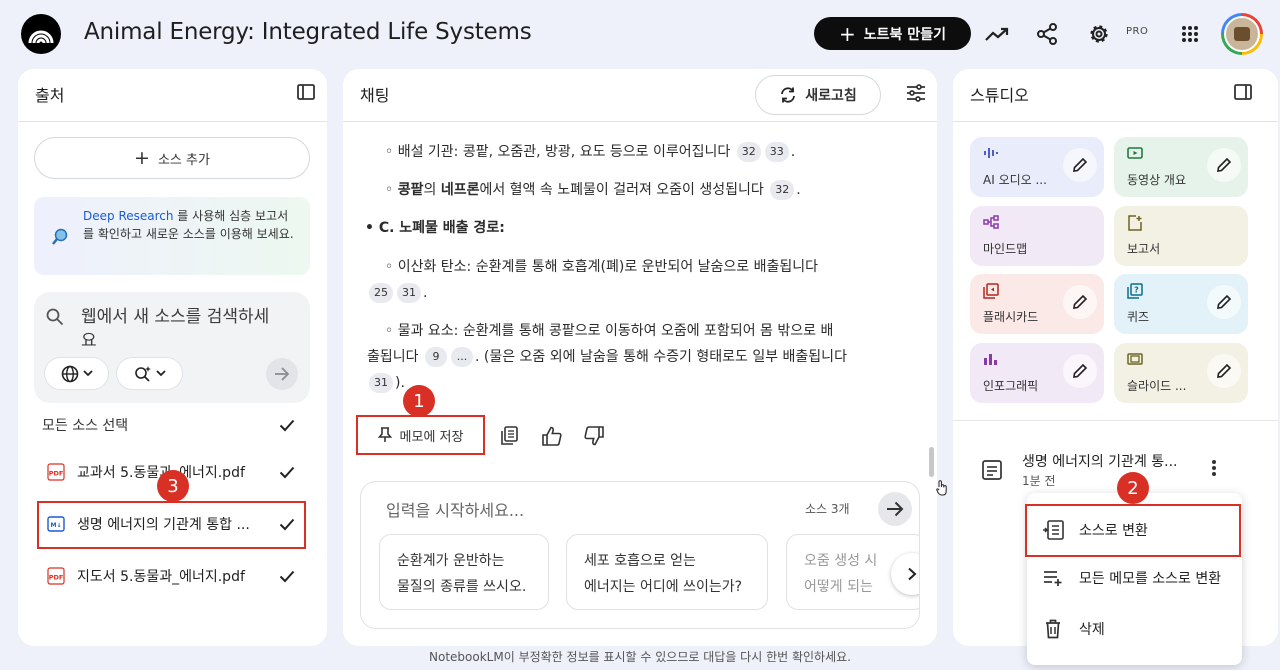 The image size is (1280, 670). I want to click on apps-grid-icon, so click(1190, 34).